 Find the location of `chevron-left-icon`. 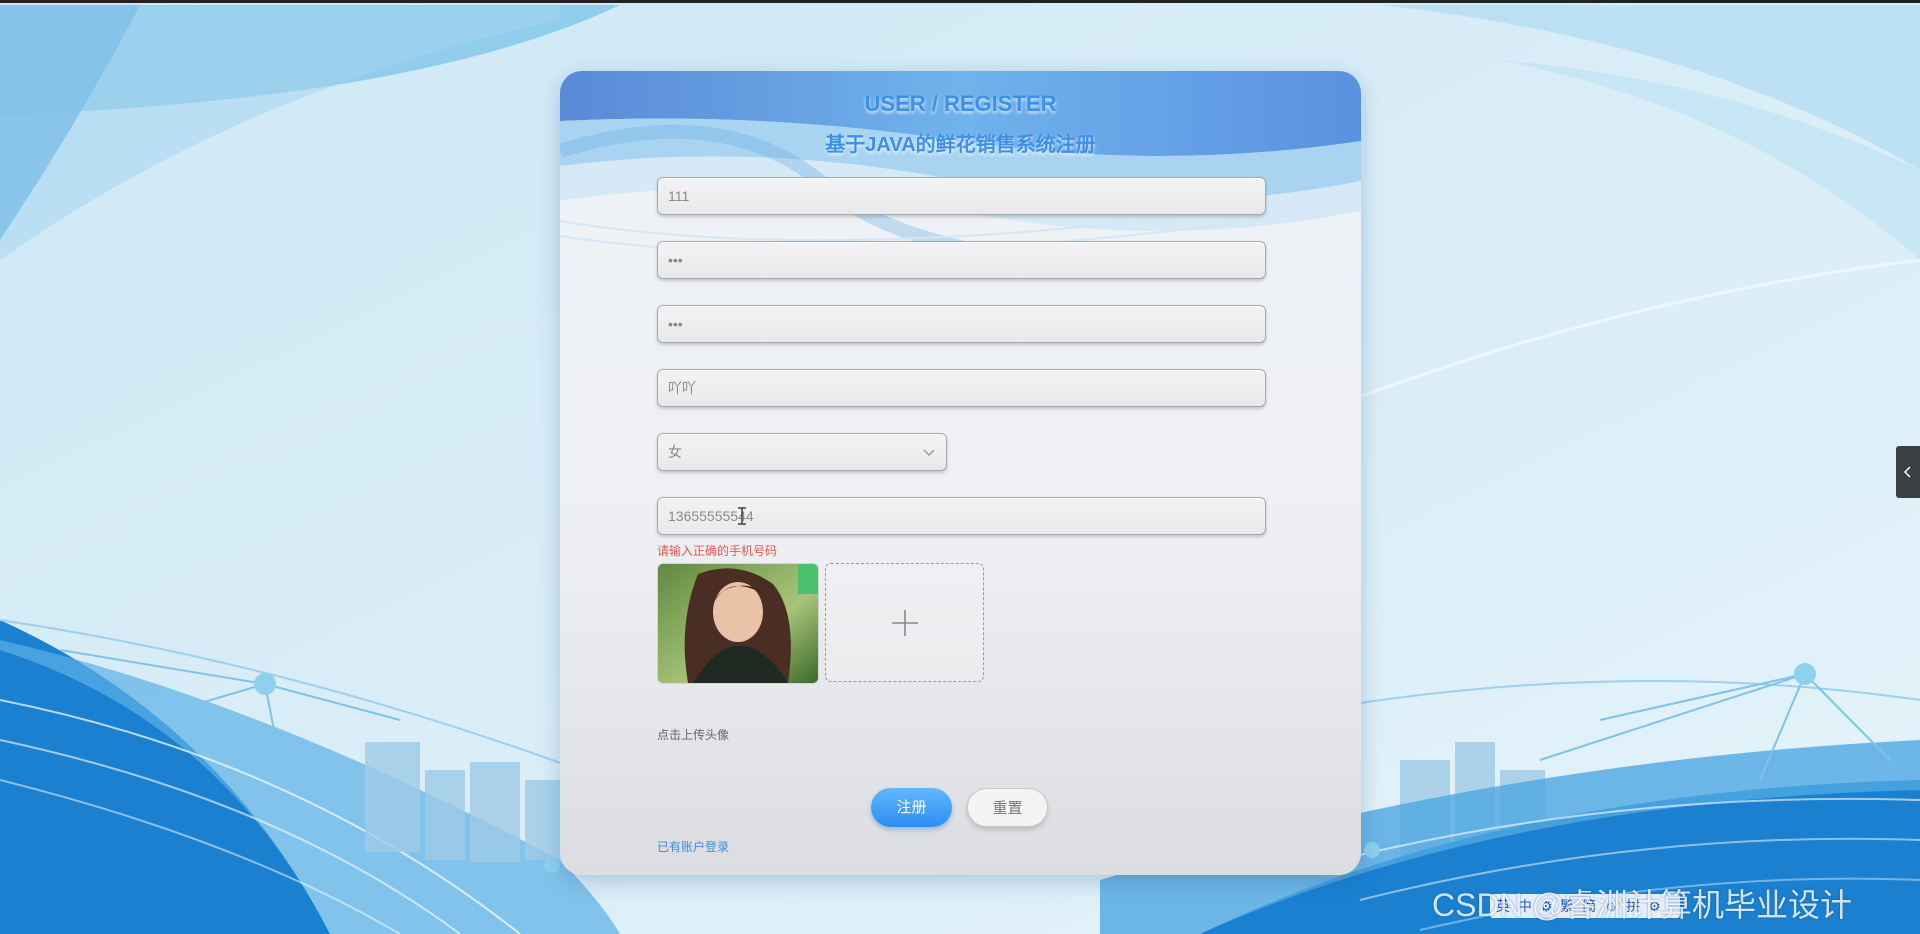

chevron-left-icon is located at coordinates (1907, 472).